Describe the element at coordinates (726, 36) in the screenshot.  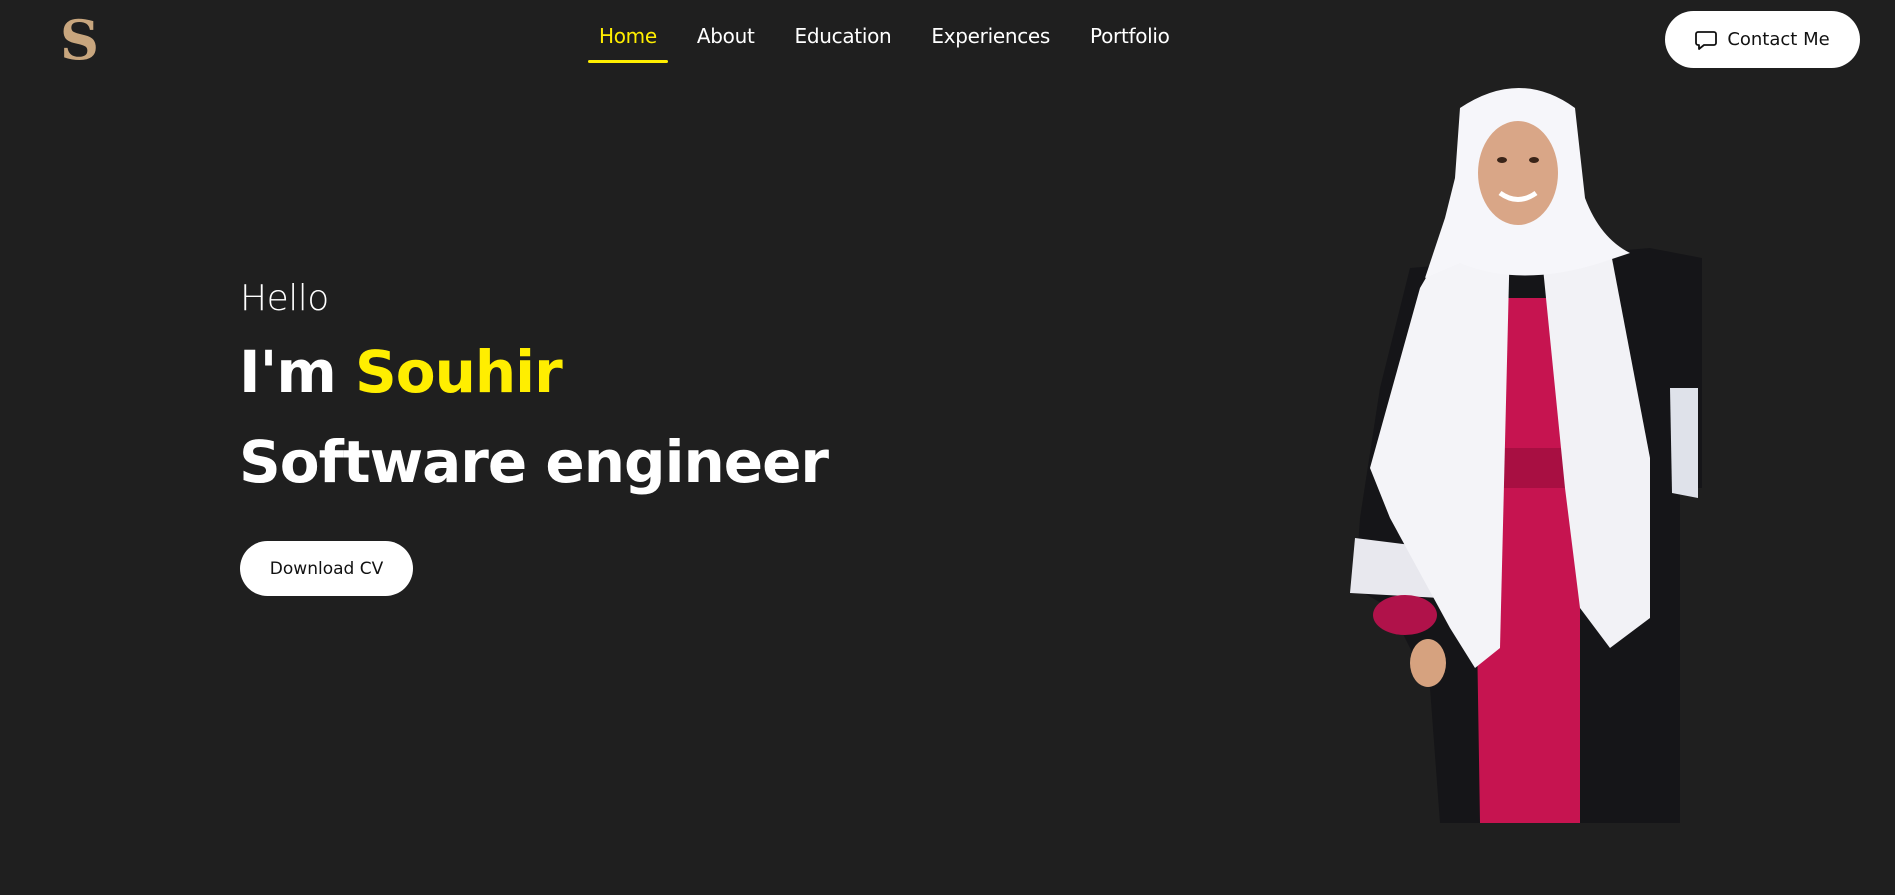
I see `nav-about: About` at that location.